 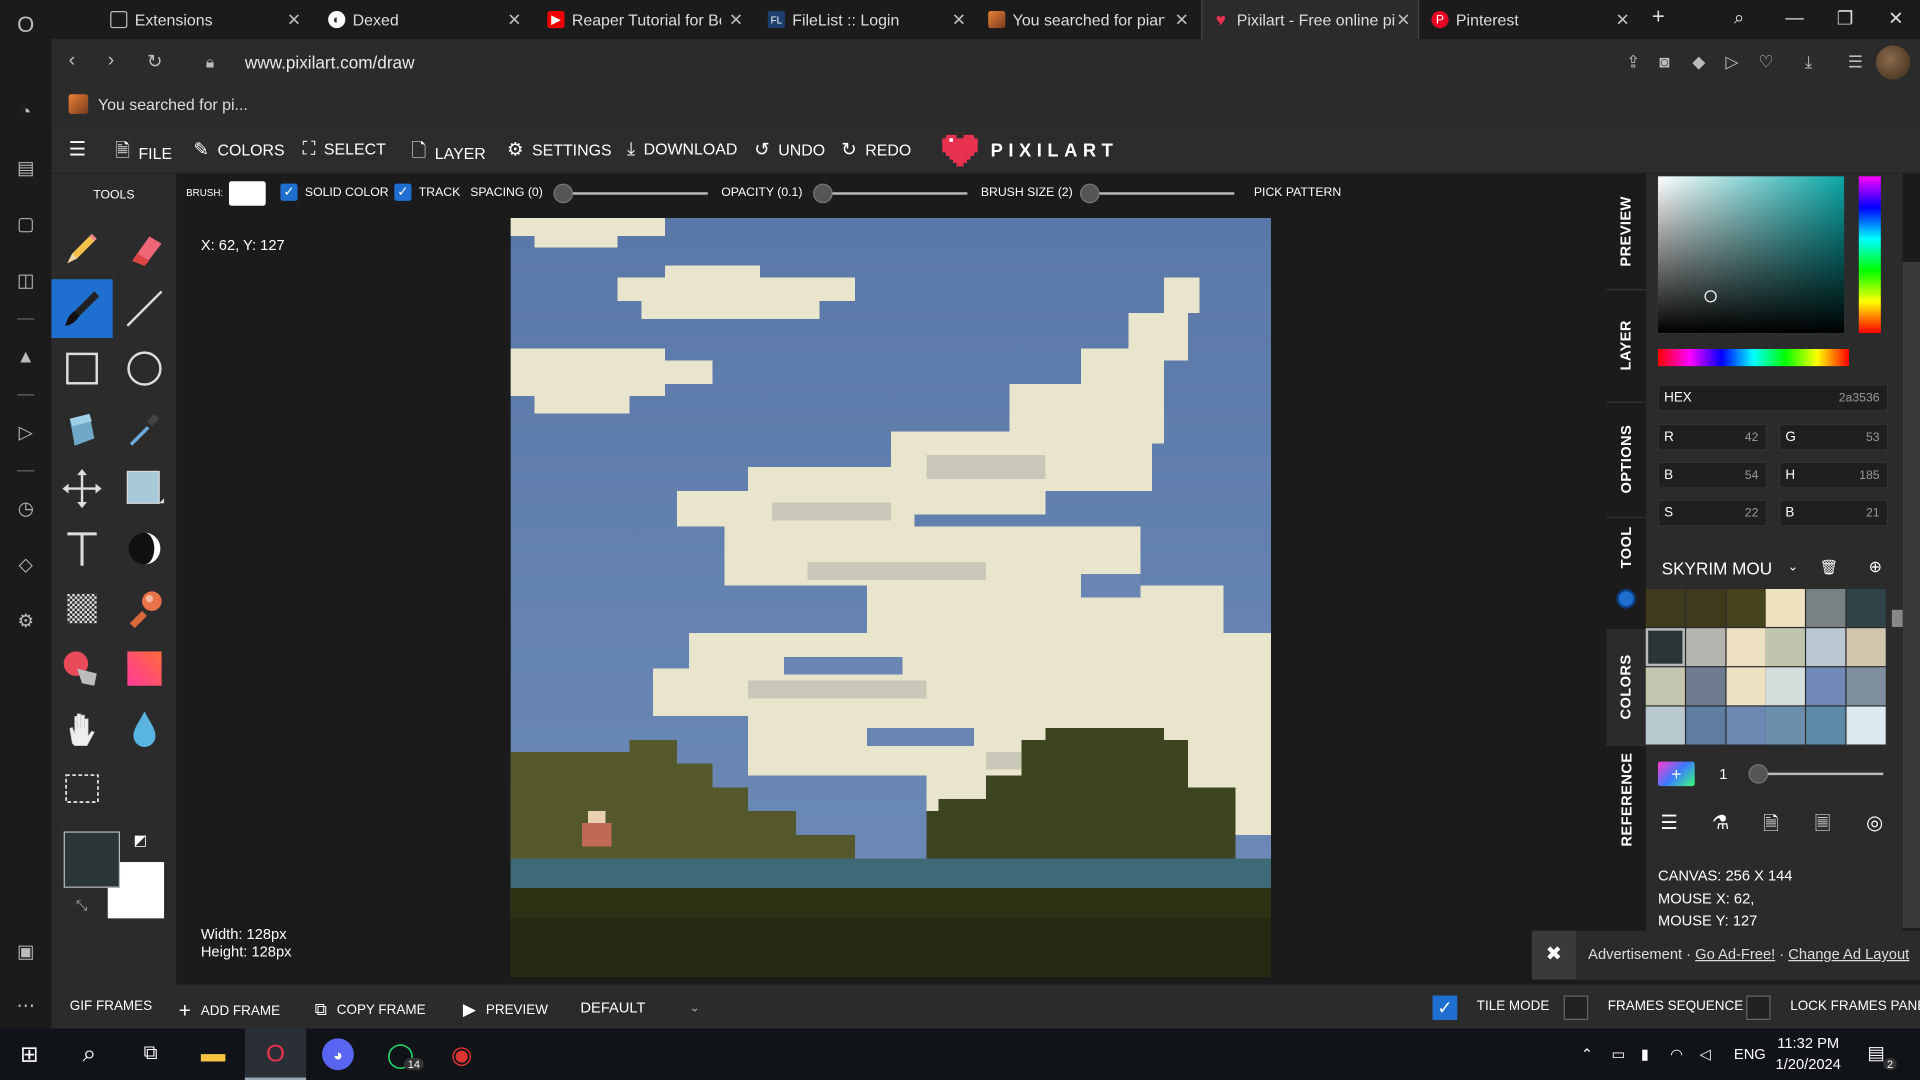 What do you see at coordinates (81, 788) in the screenshot?
I see `selection-tool` at bounding box center [81, 788].